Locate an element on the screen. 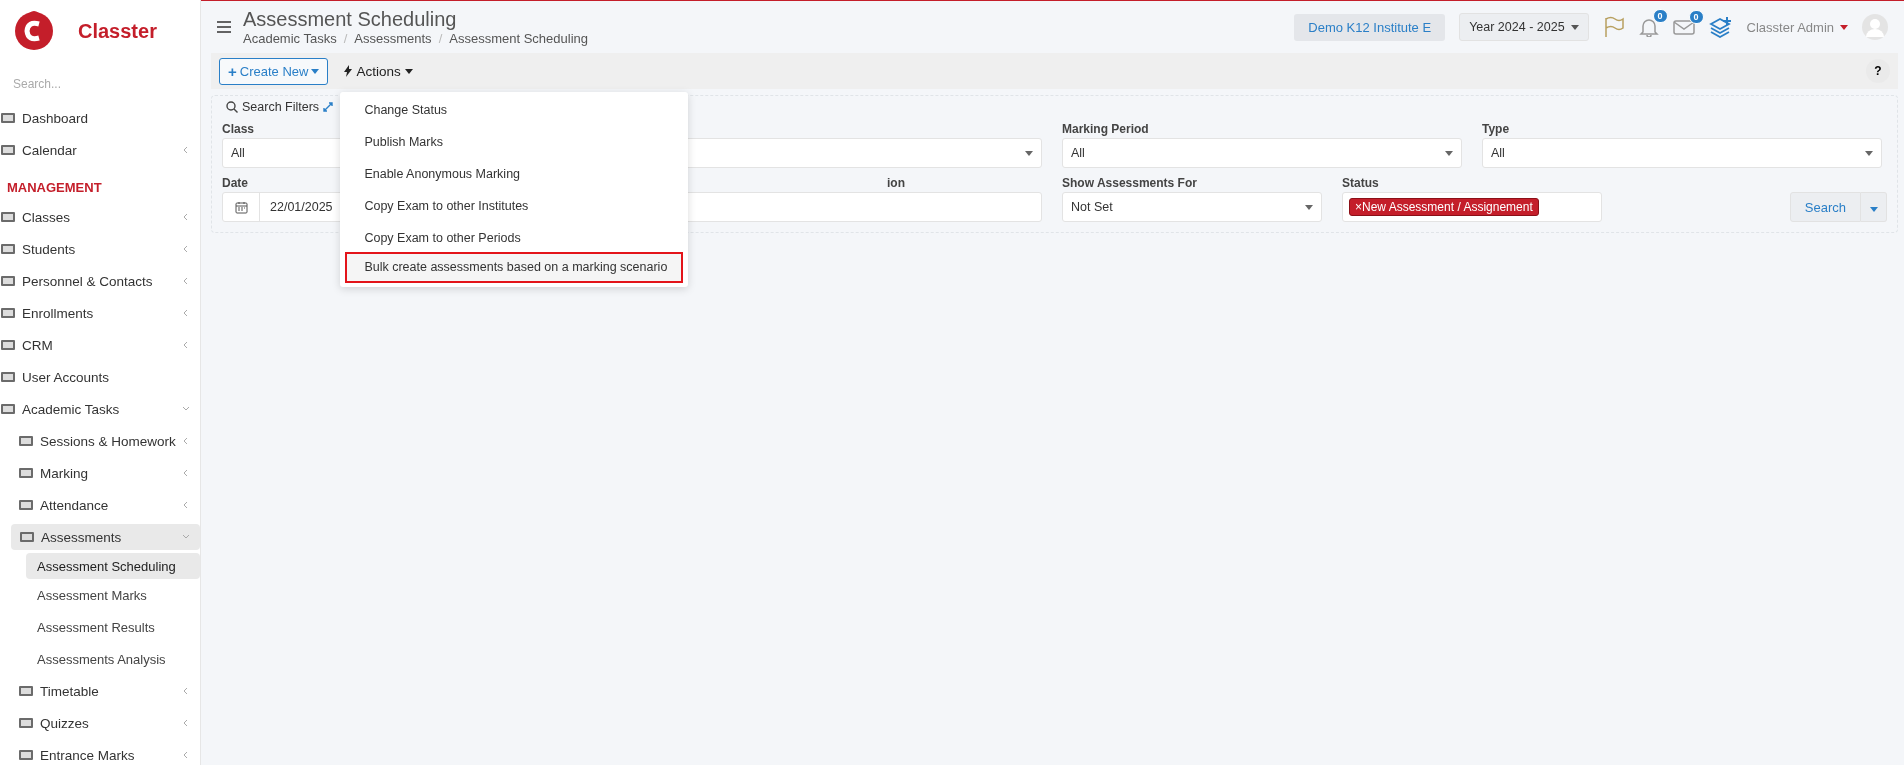 The image size is (1904, 765). search-button: Search is located at coordinates (1825, 207).